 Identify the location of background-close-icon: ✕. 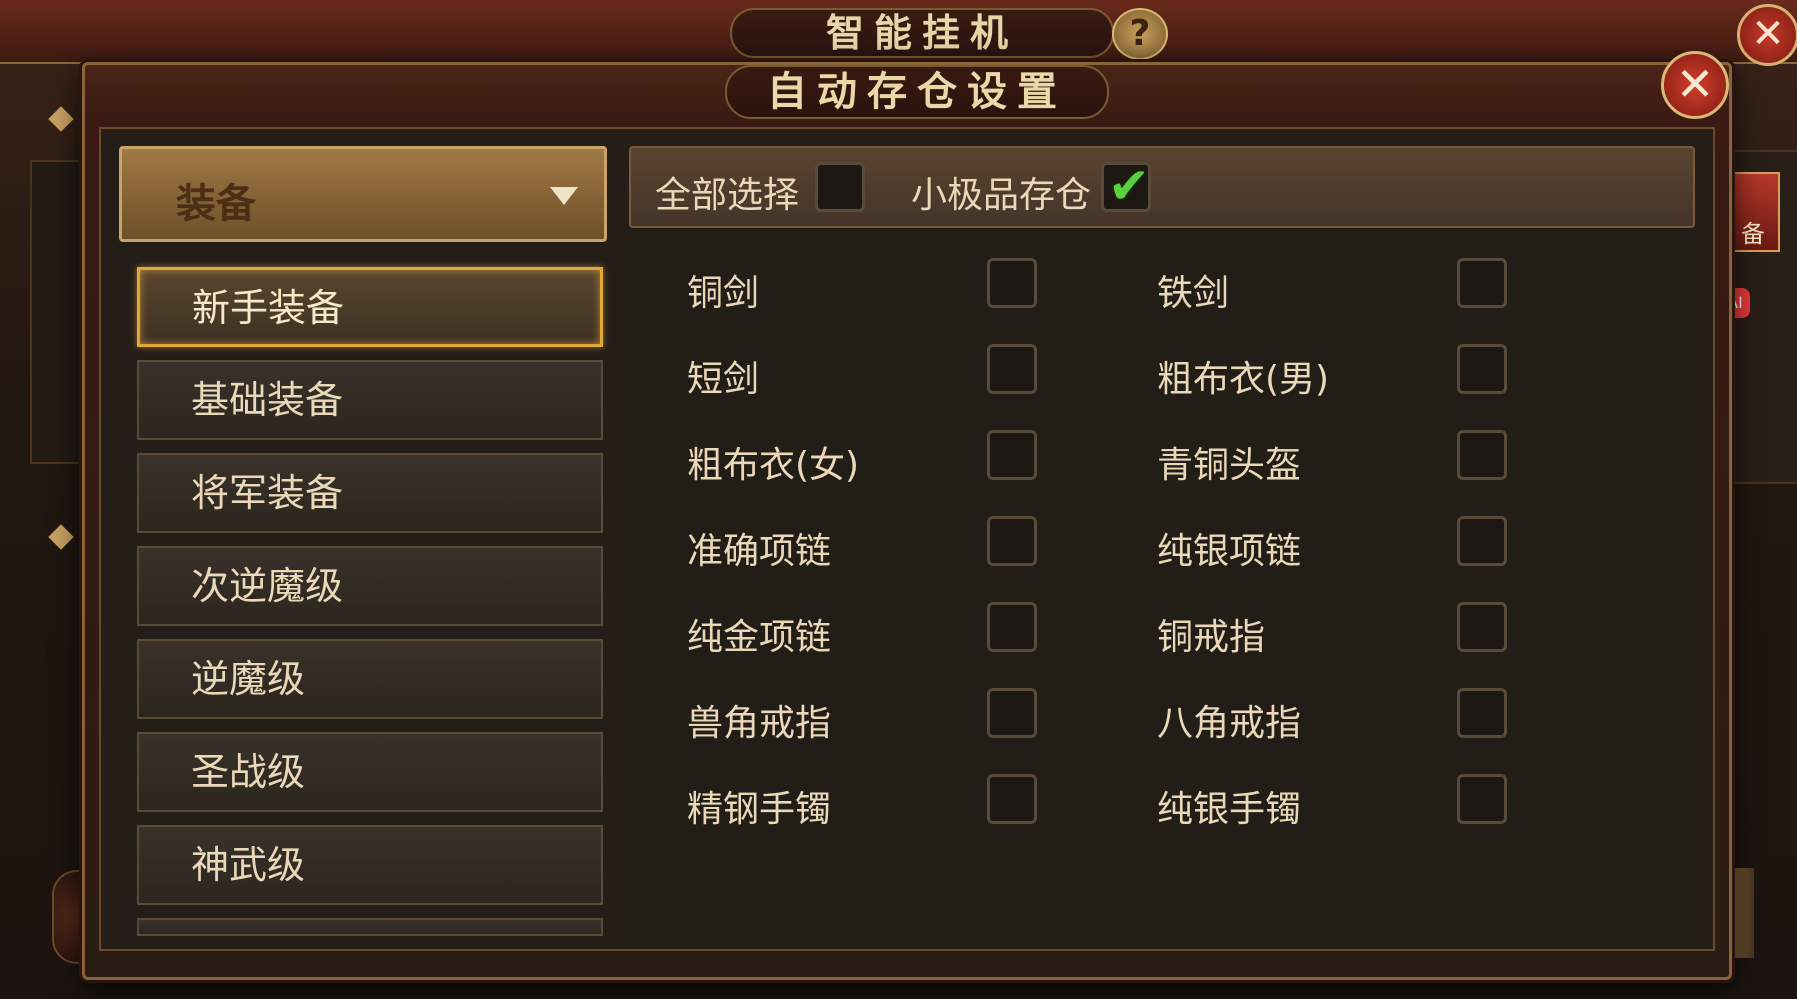
(1767, 35).